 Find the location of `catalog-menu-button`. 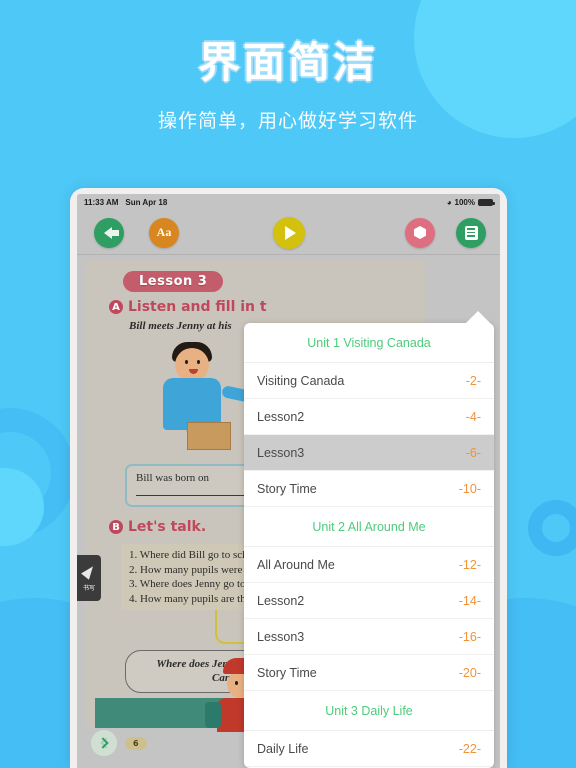

catalog-menu-button is located at coordinates (471, 232).